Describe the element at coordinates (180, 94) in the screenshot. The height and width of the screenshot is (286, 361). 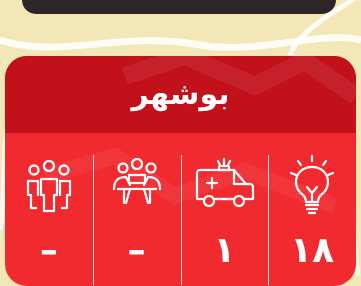
I see `city-title: بوشهر` at that location.